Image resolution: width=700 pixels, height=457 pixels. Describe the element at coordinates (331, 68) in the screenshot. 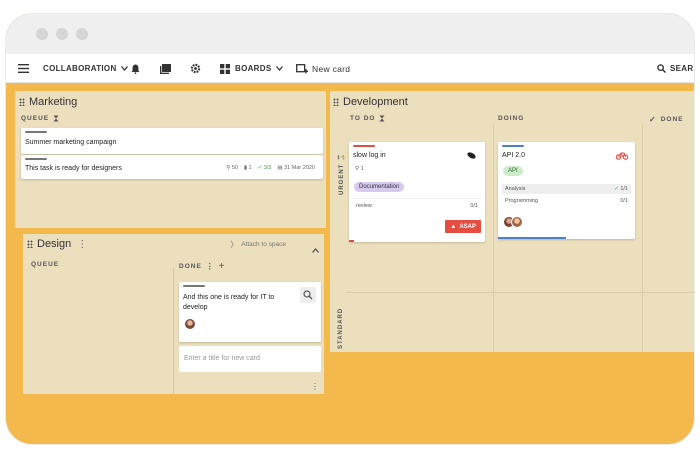

I see `new-card-label: New card` at that location.